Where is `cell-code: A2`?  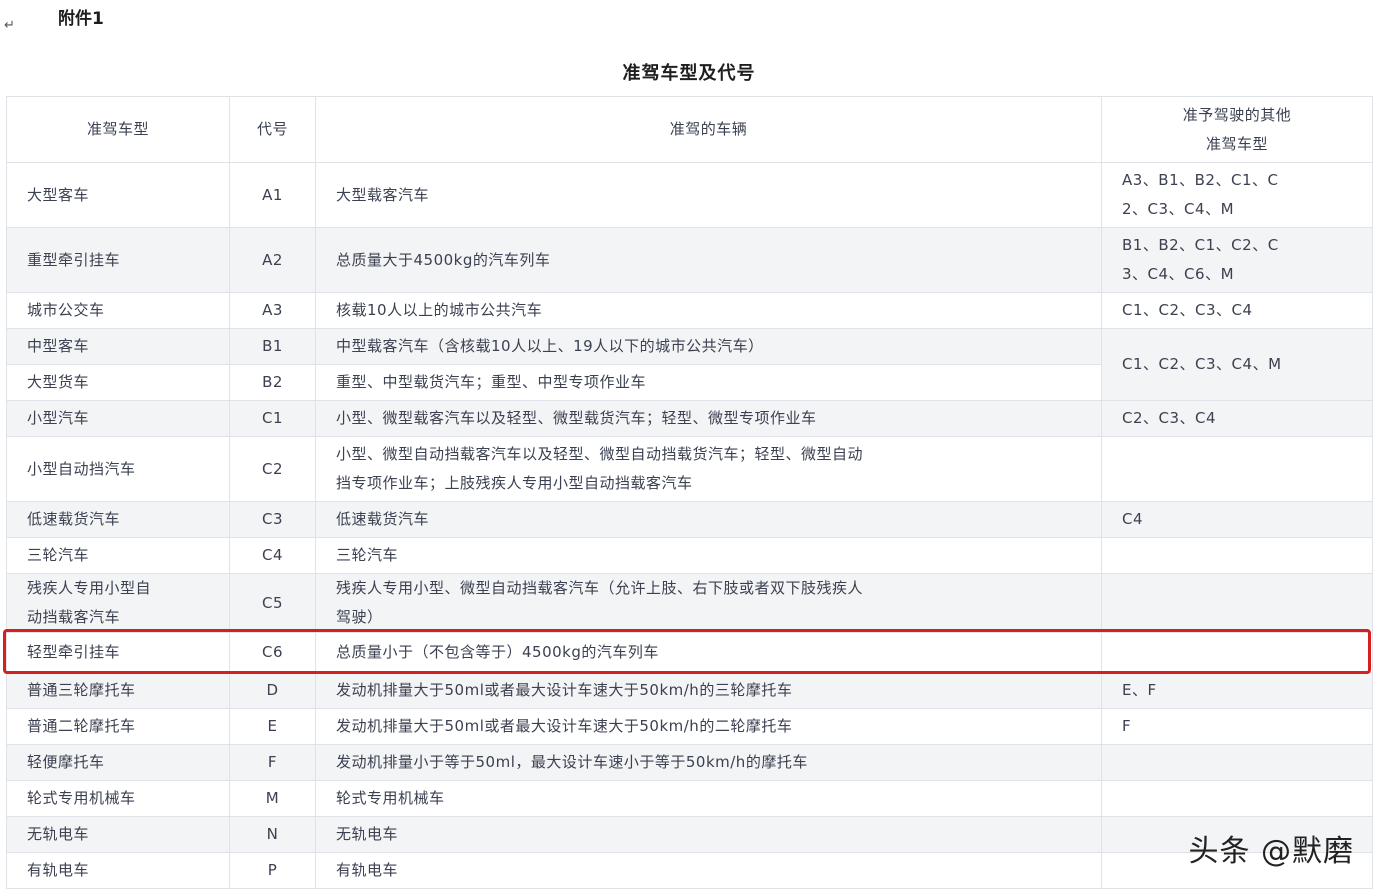 cell-code: A2 is located at coordinates (272, 260).